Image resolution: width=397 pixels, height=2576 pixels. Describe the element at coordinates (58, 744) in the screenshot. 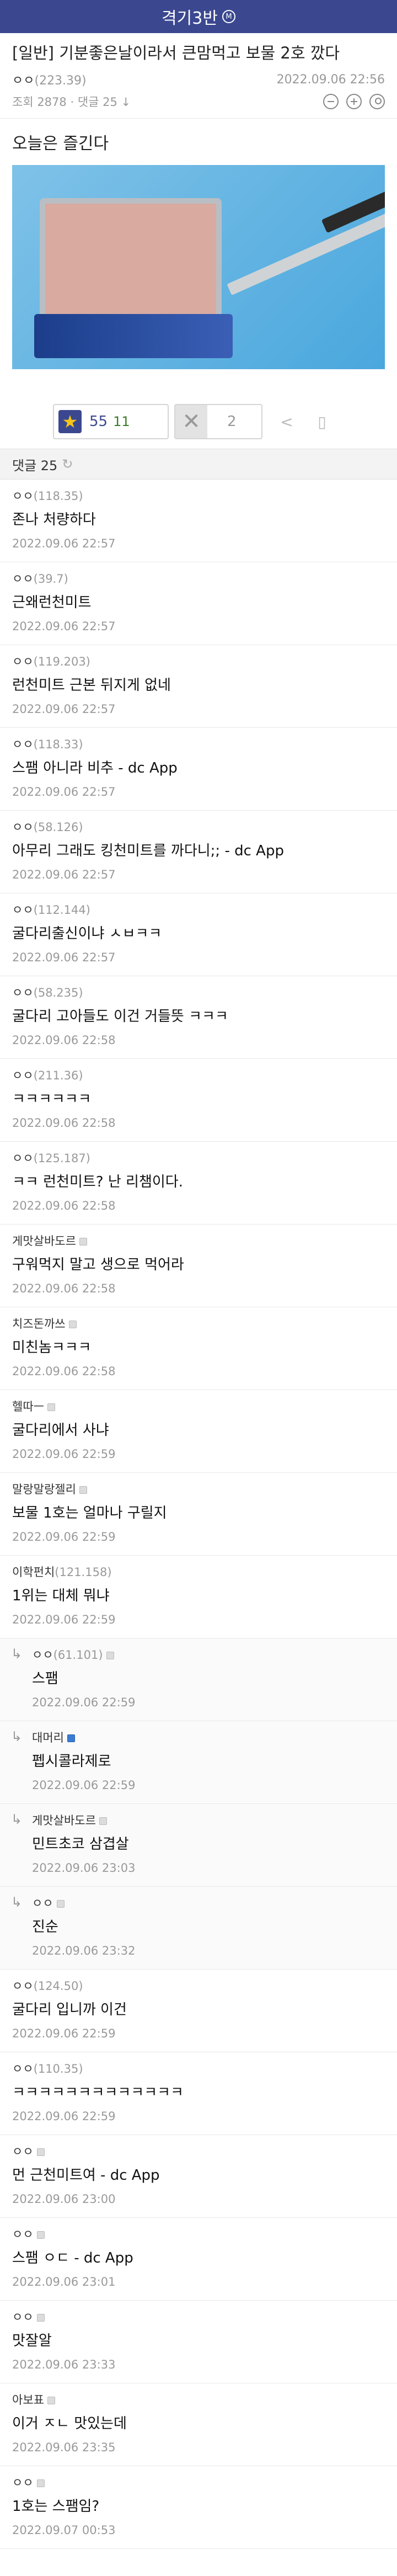

I see `comment-author-ip: (118.33)` at that location.